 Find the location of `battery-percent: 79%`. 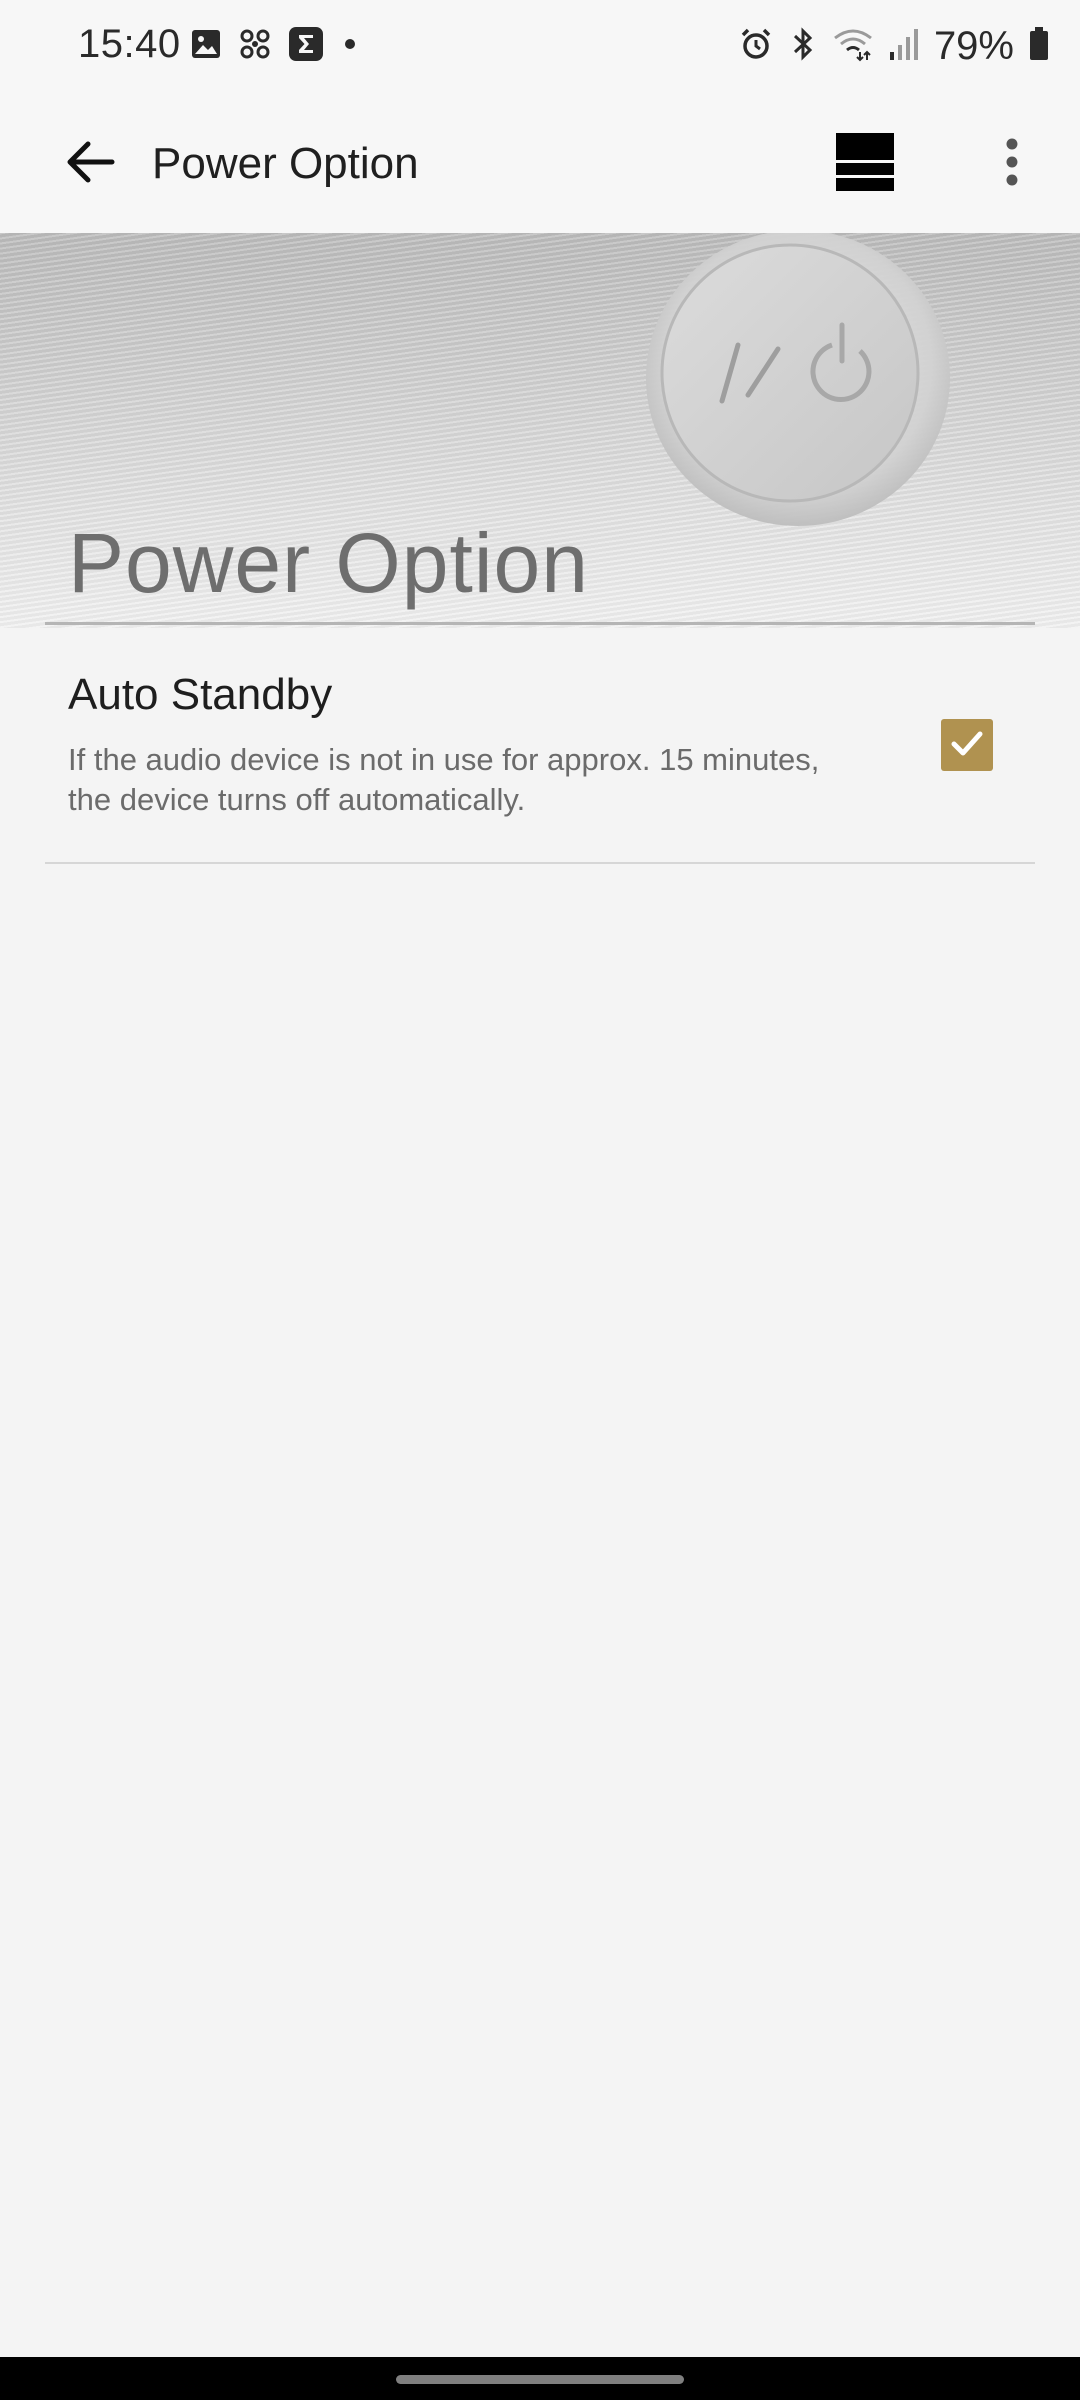

battery-percent: 79% is located at coordinates (973, 46).